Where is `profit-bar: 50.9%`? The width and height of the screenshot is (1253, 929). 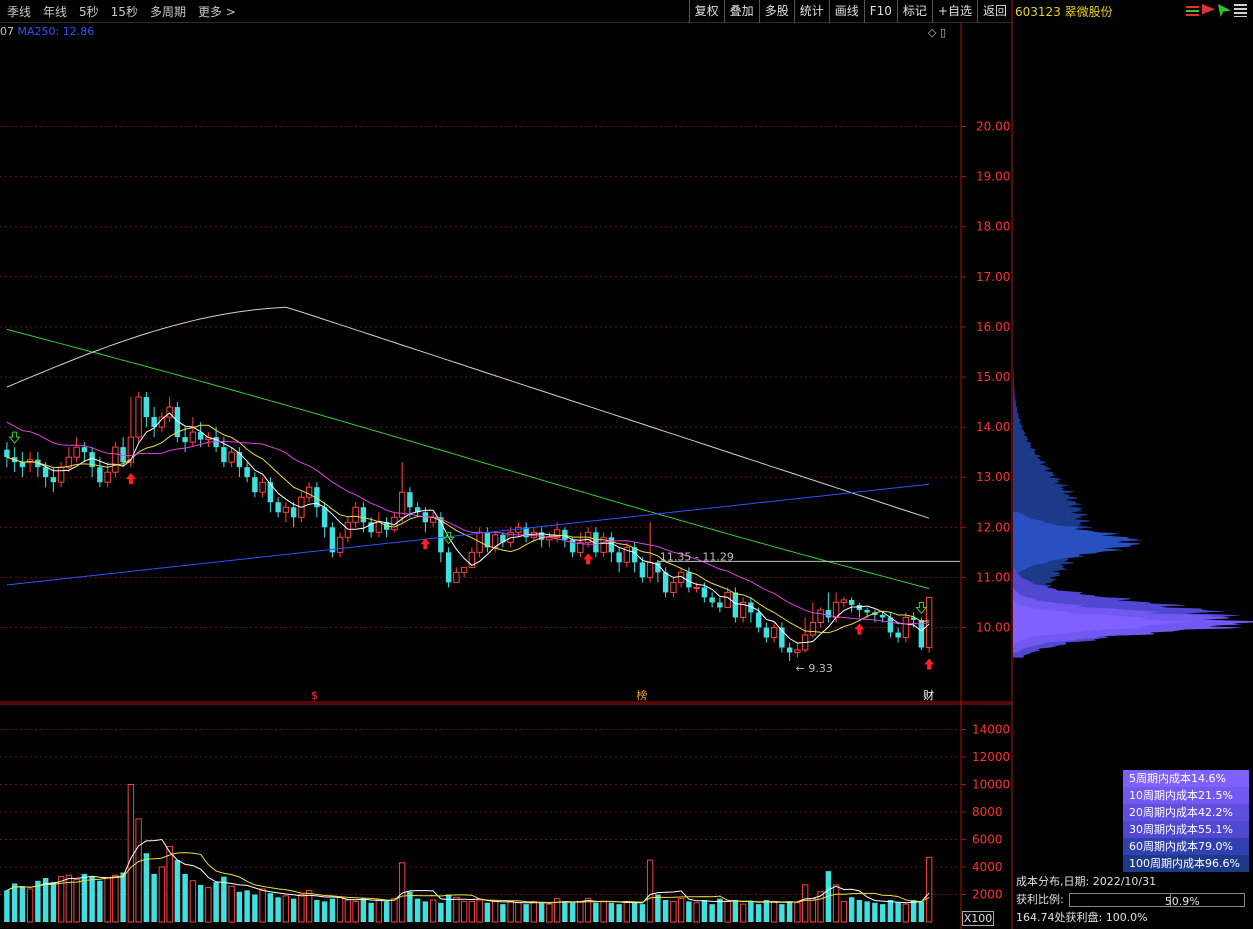 profit-bar: 50.9% is located at coordinates (1156, 900).